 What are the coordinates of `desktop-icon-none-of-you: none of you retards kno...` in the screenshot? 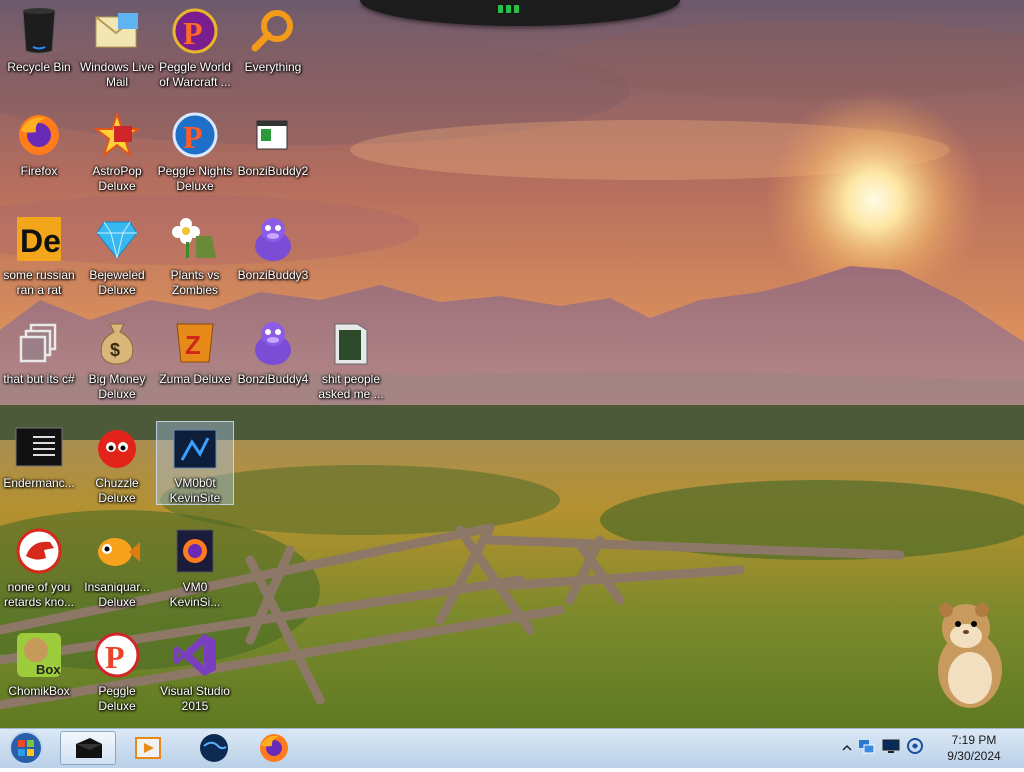 It's located at (39, 572).